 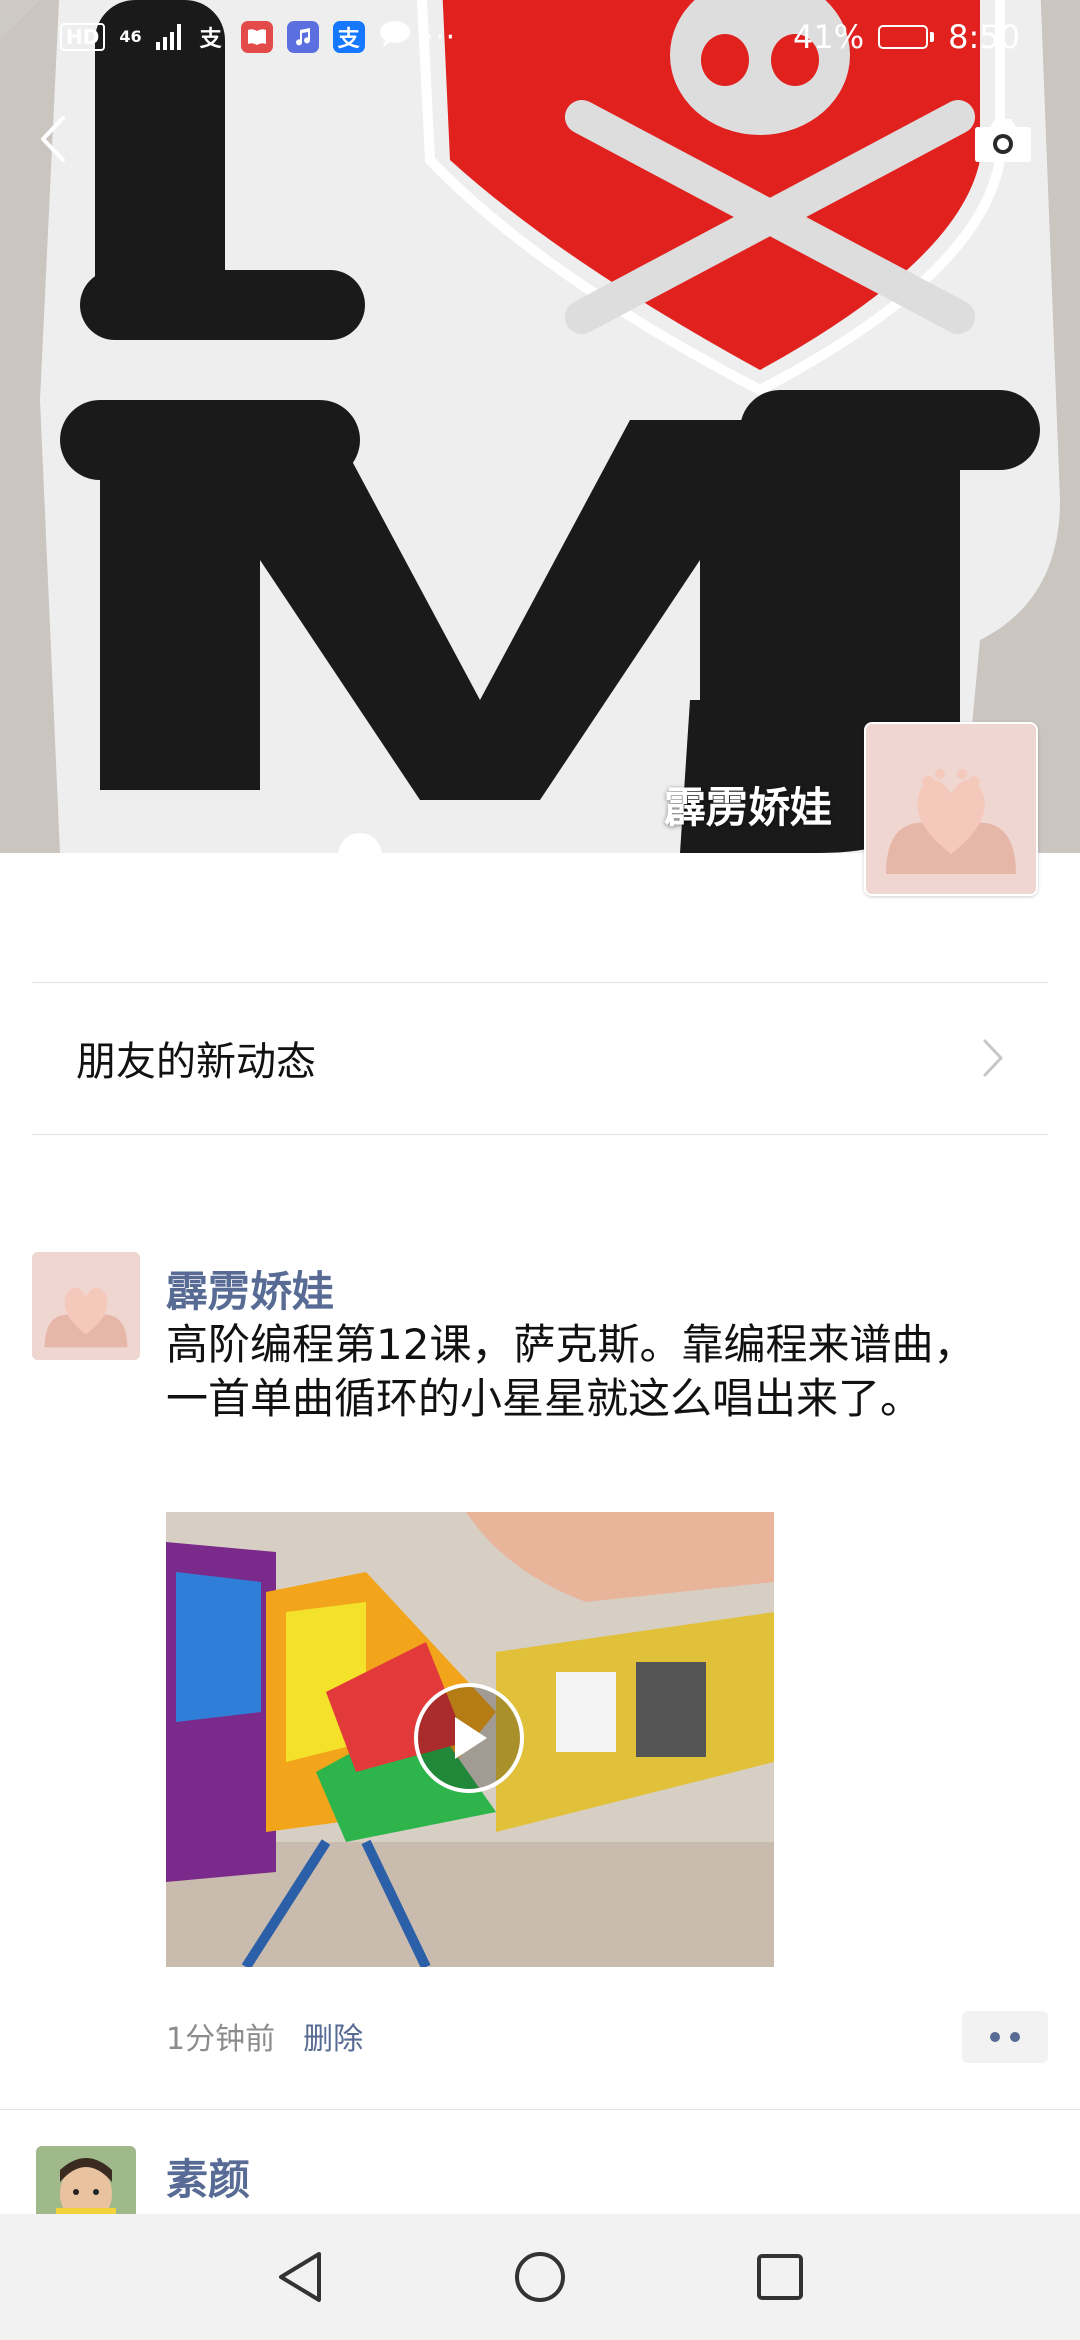 What do you see at coordinates (395, 37) in the screenshot?
I see `chat-bubble-icon` at bounding box center [395, 37].